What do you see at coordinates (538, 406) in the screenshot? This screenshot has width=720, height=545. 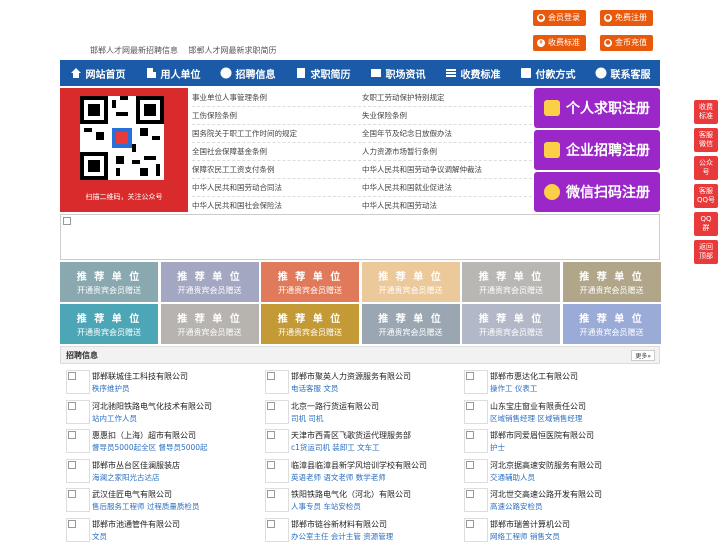 I see `company-name: 山东宝庄窗业有限责任公司` at bounding box center [538, 406].